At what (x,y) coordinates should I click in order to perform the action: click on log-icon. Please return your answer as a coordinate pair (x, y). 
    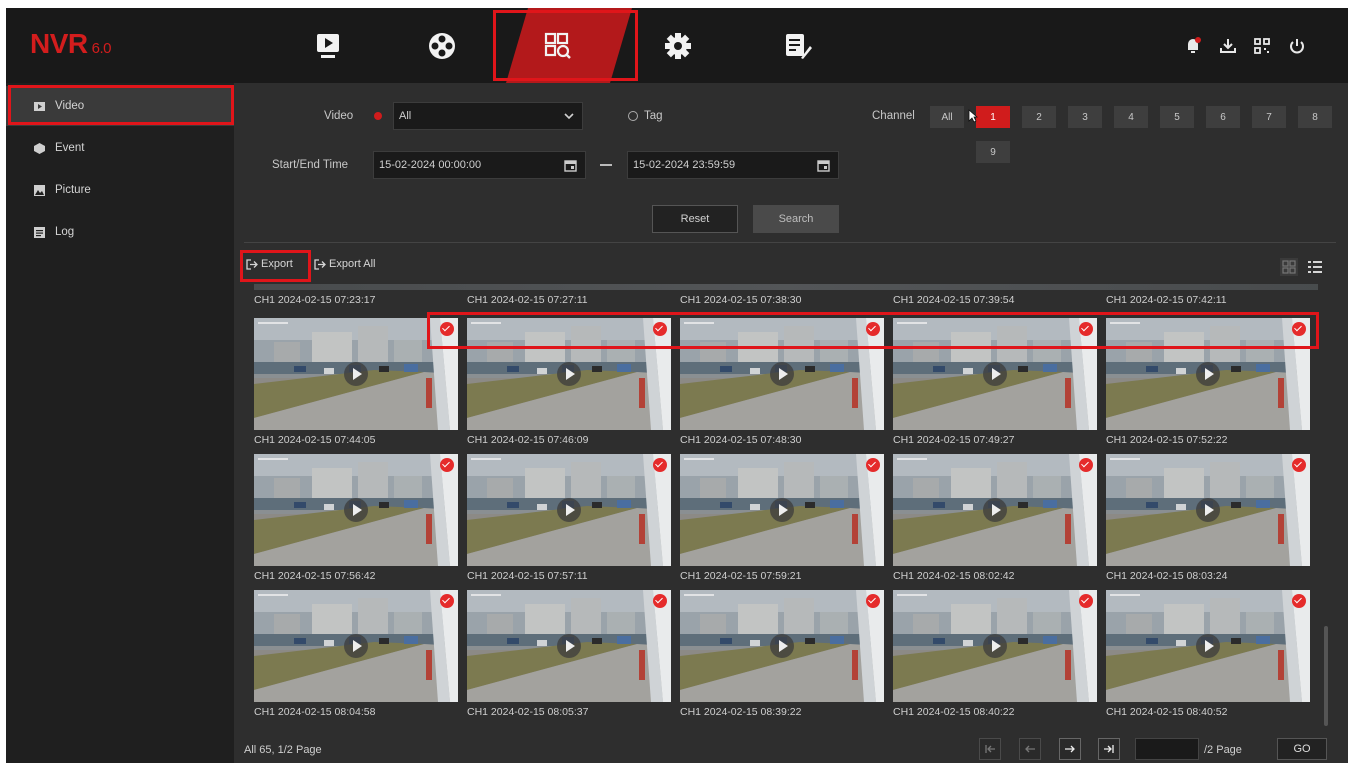
    Looking at the image, I should click on (39, 232).